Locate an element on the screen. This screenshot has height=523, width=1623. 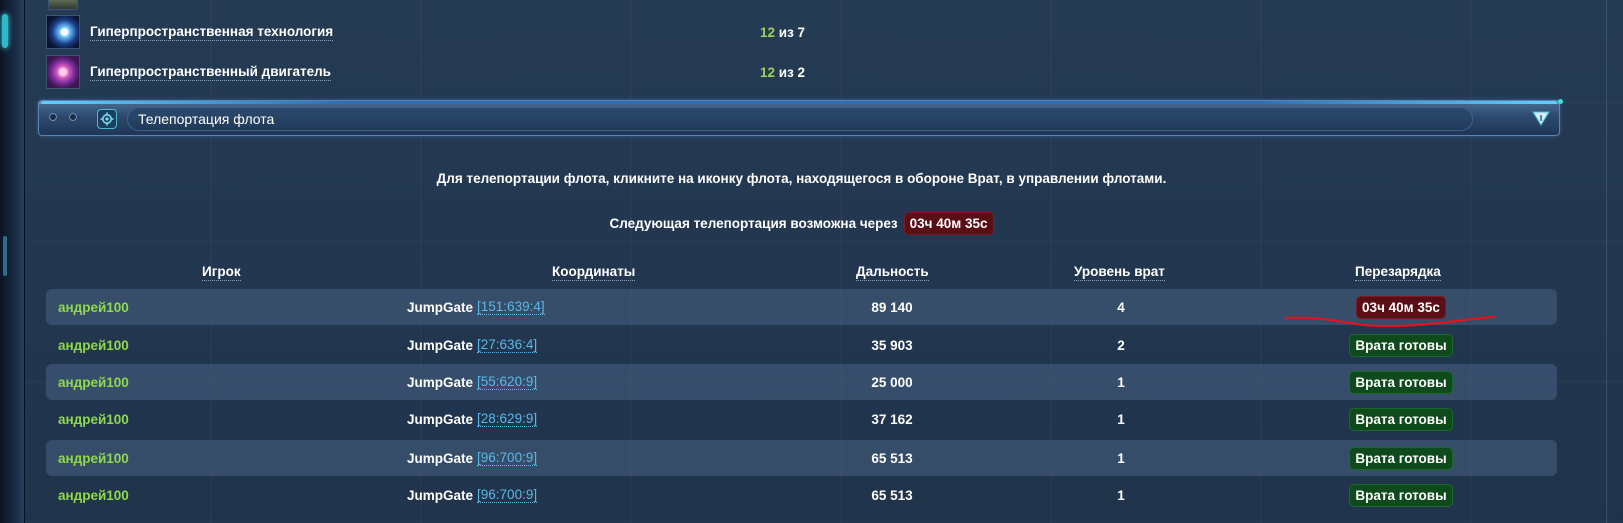
distance-value: 37 162 is located at coordinates (892, 419).